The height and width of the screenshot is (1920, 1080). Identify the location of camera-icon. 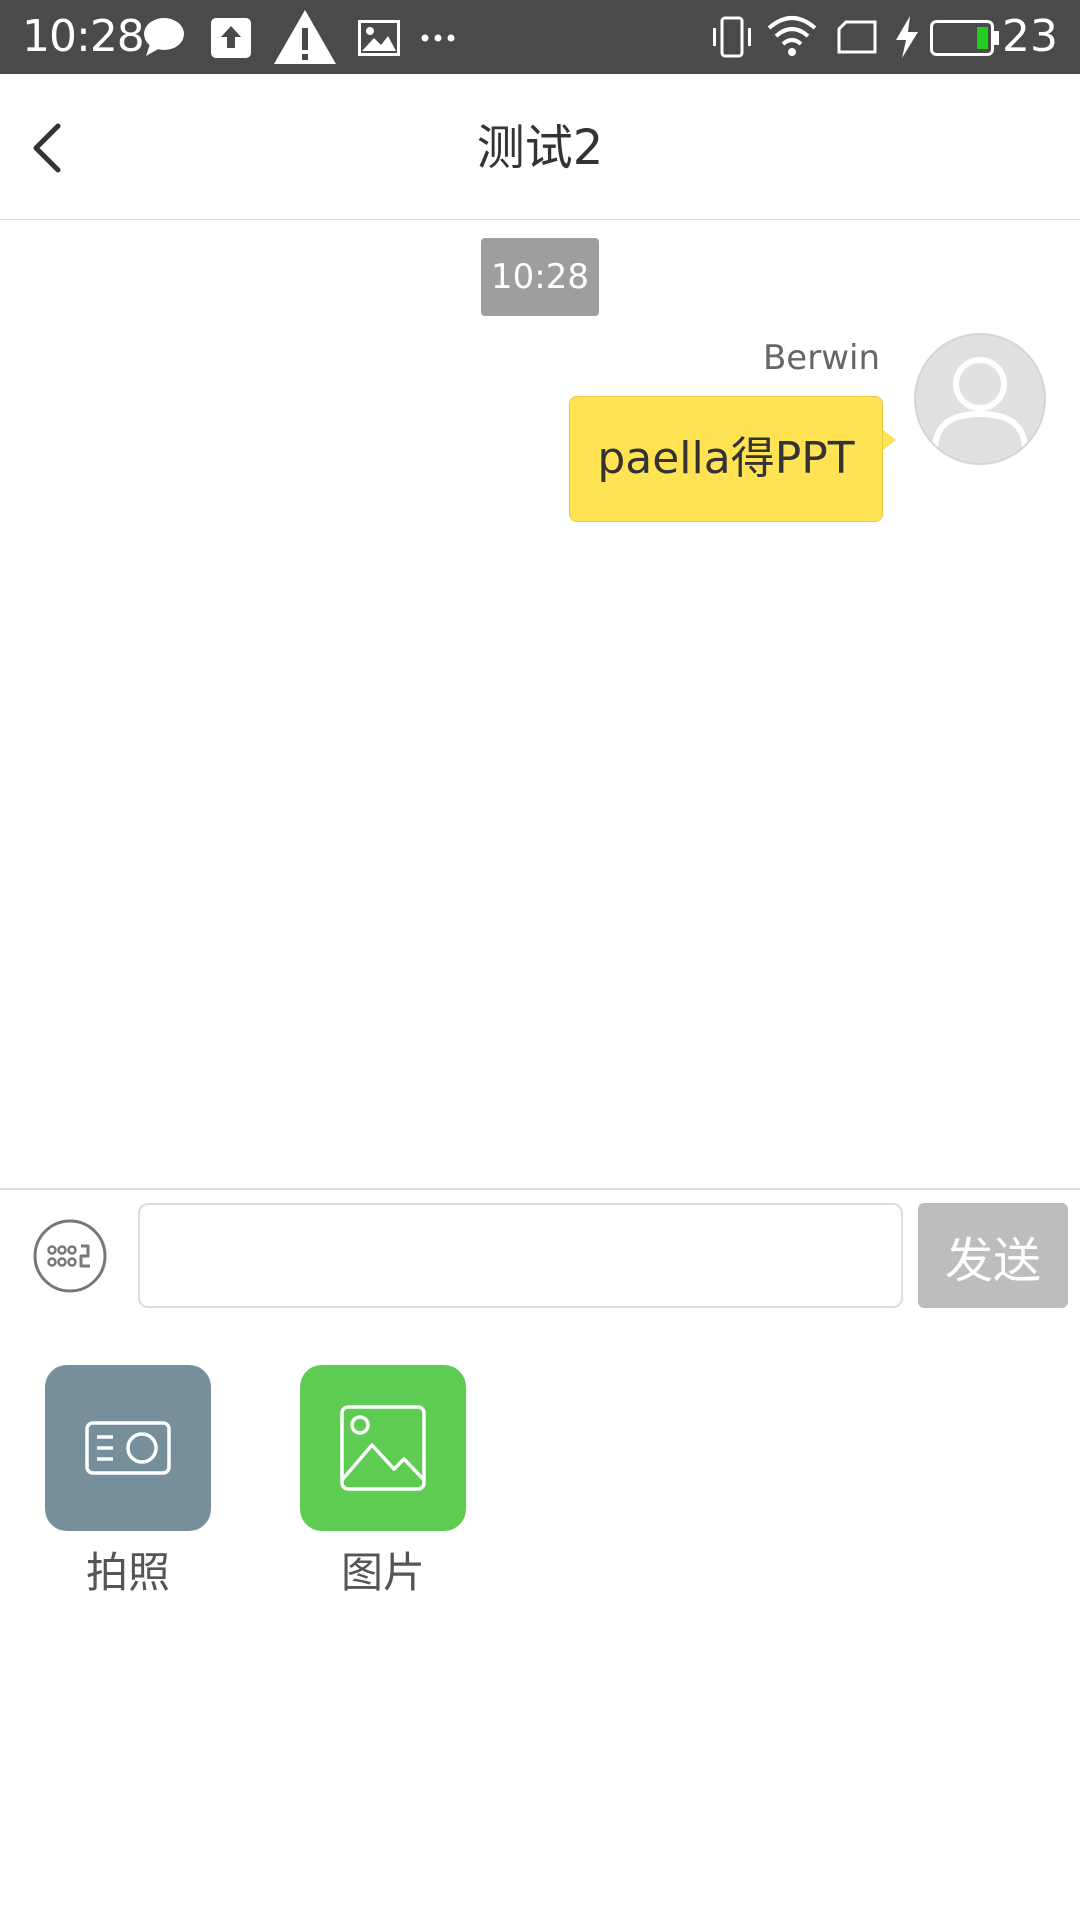
(128, 1448).